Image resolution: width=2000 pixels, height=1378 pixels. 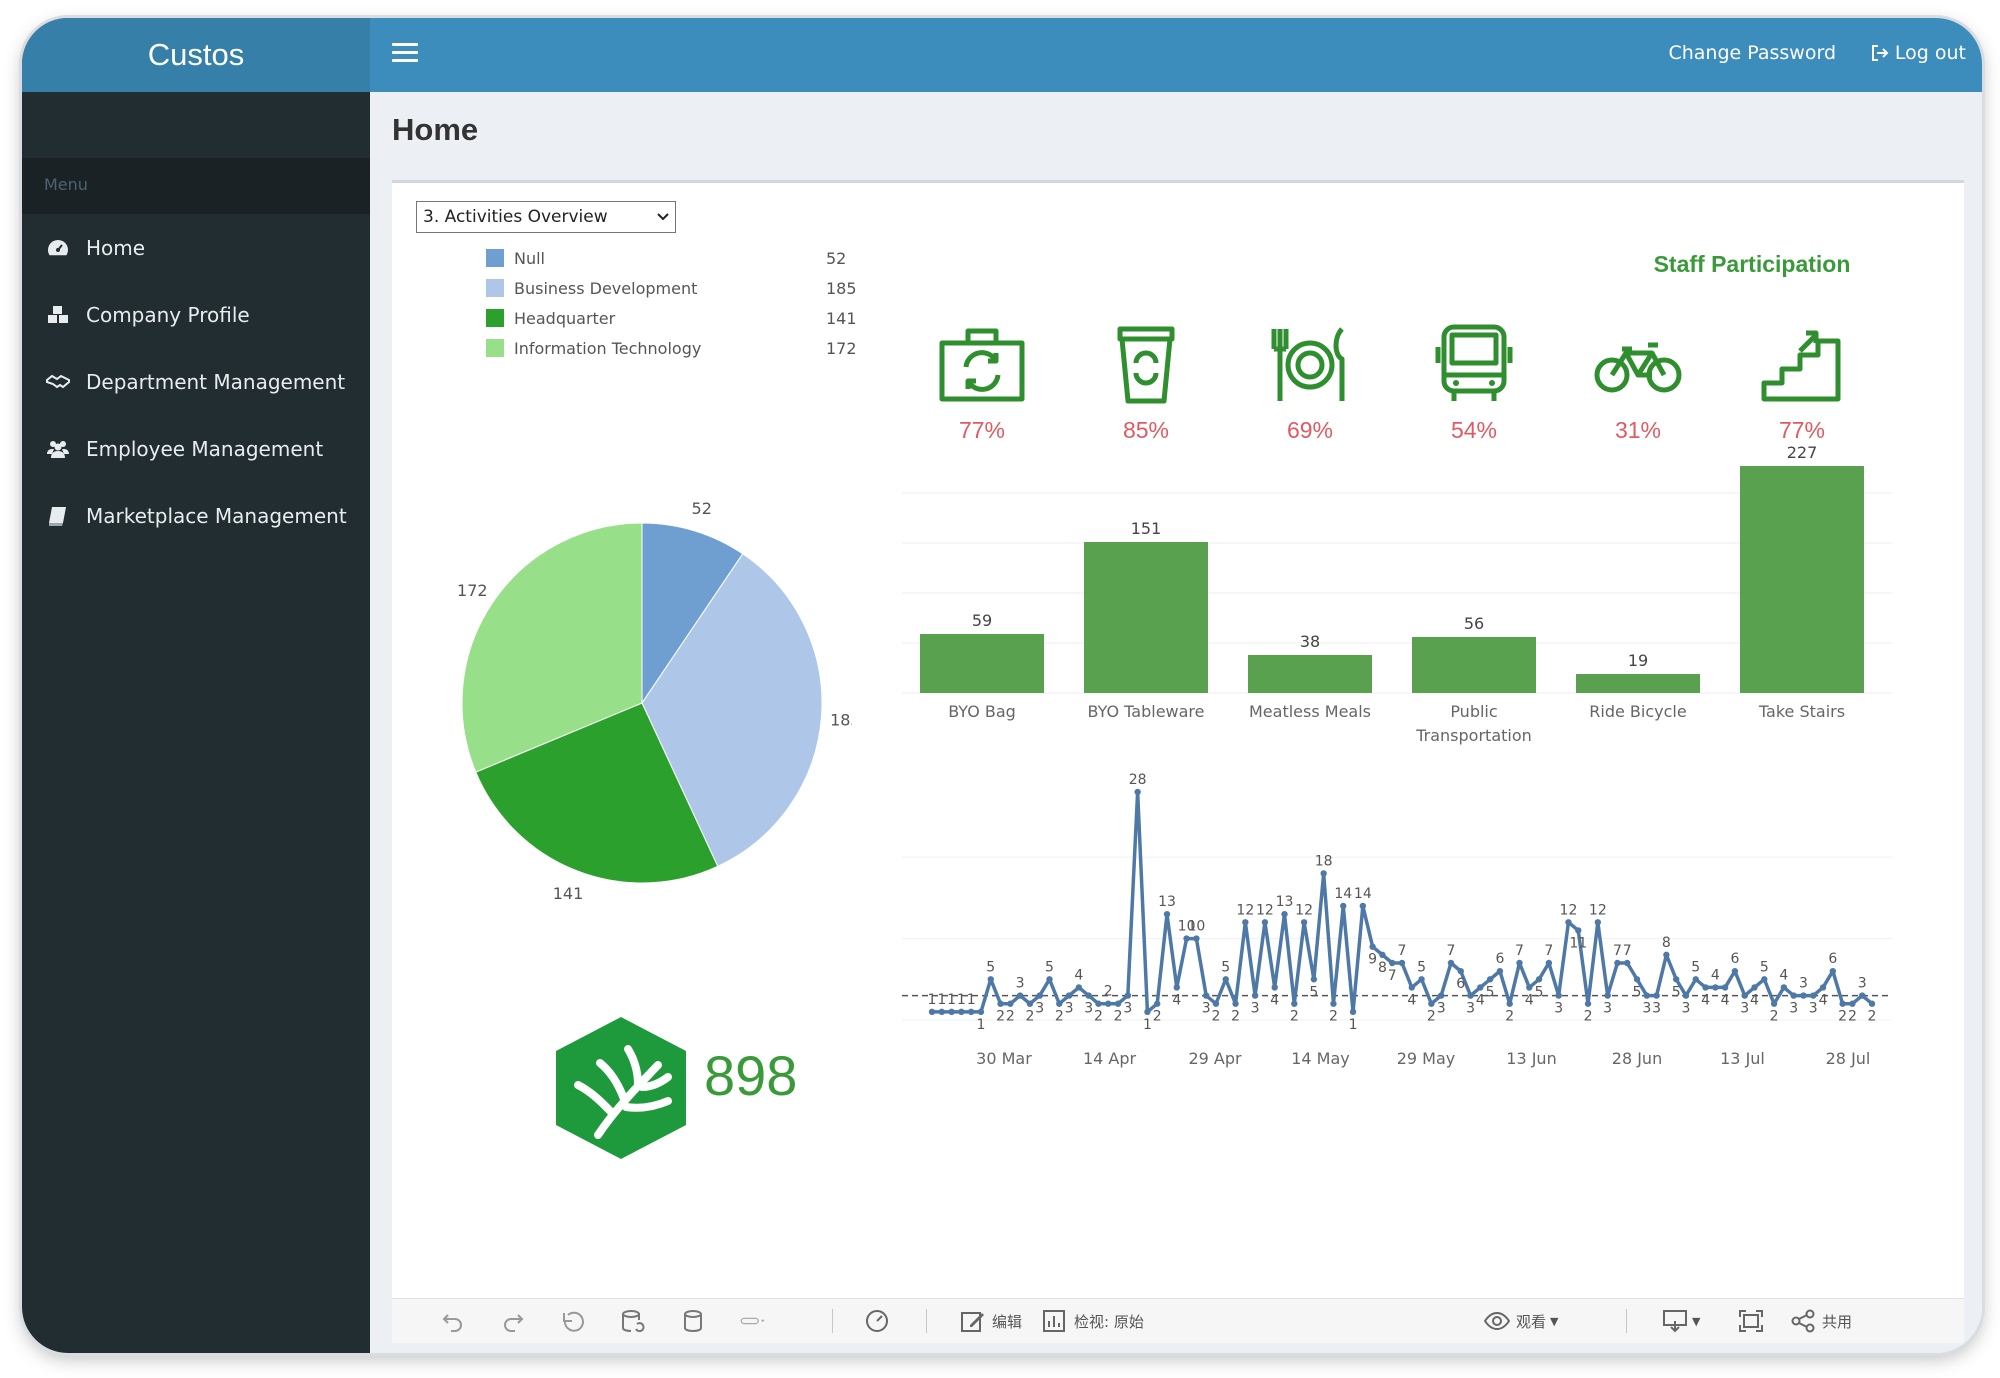 I want to click on sidebar-item-marketplace-management: Marketplace Management, so click(x=196, y=515).